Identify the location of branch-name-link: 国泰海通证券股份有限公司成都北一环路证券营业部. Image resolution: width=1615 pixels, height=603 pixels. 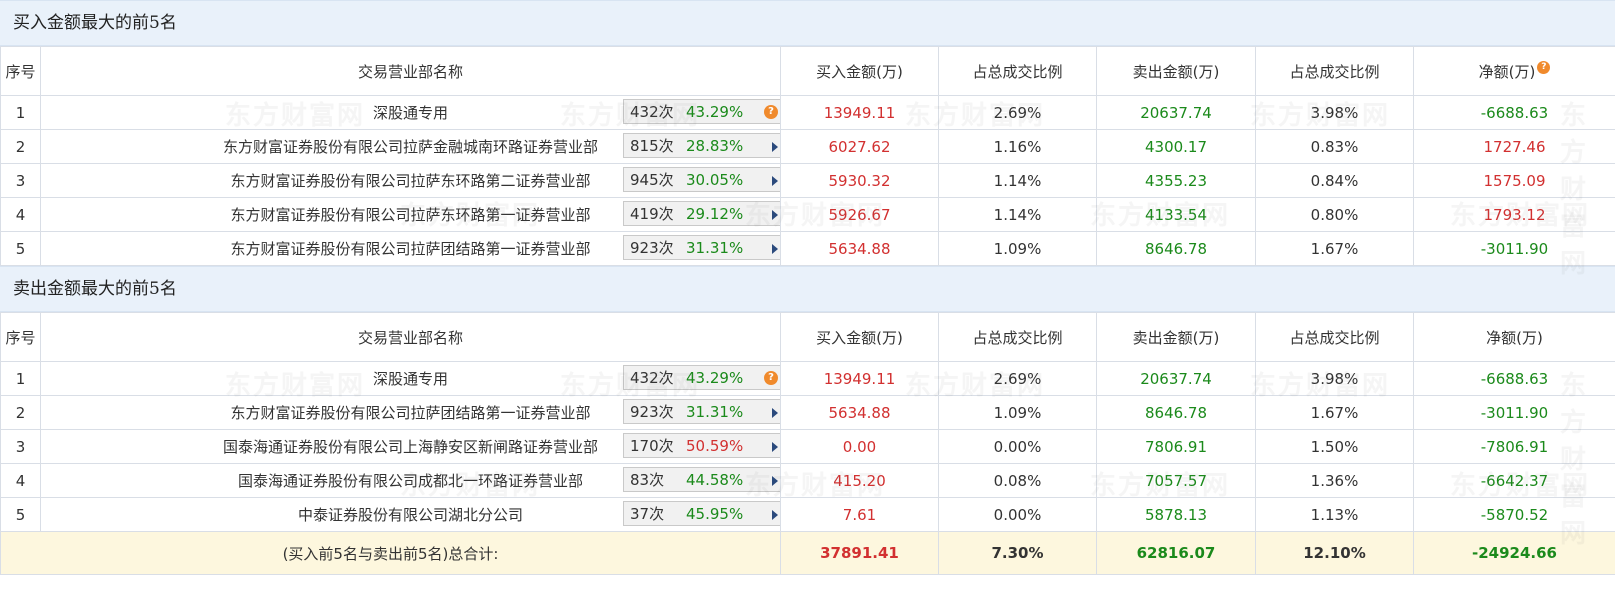
(410, 481).